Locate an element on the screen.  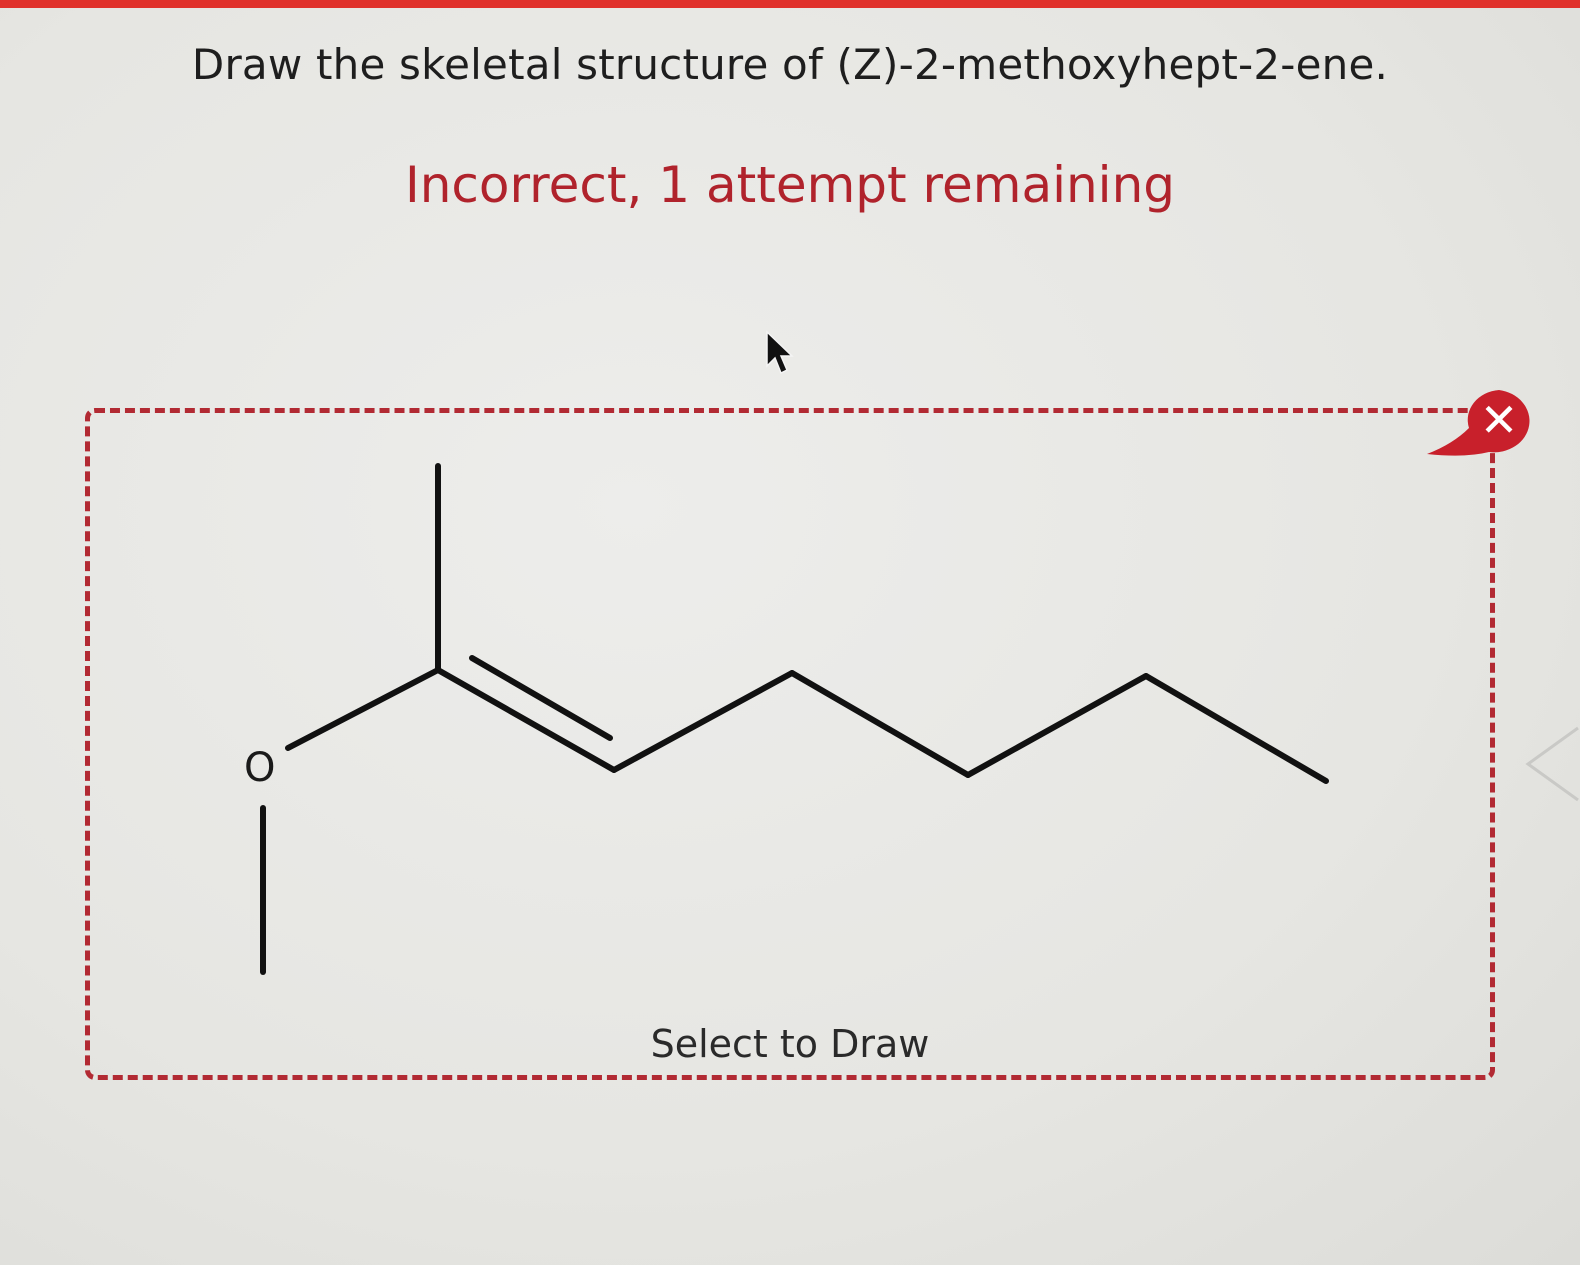
mouse-pointer-icon is located at coordinates (780, 352).